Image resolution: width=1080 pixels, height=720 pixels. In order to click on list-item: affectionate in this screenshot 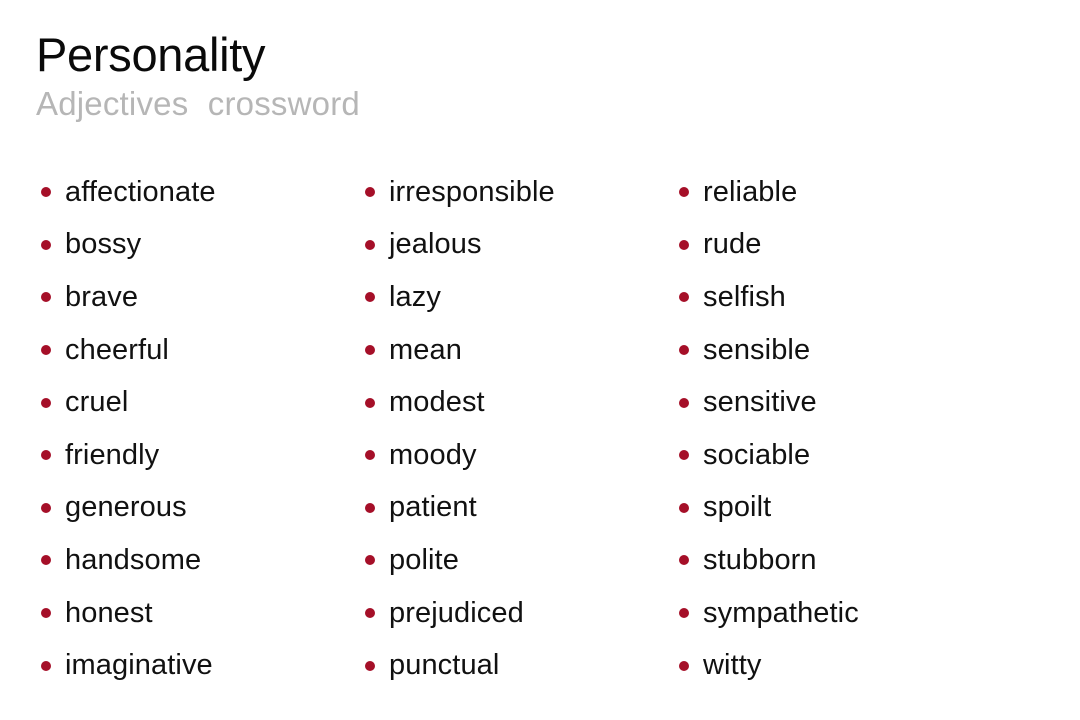, I will do `click(198, 192)`.